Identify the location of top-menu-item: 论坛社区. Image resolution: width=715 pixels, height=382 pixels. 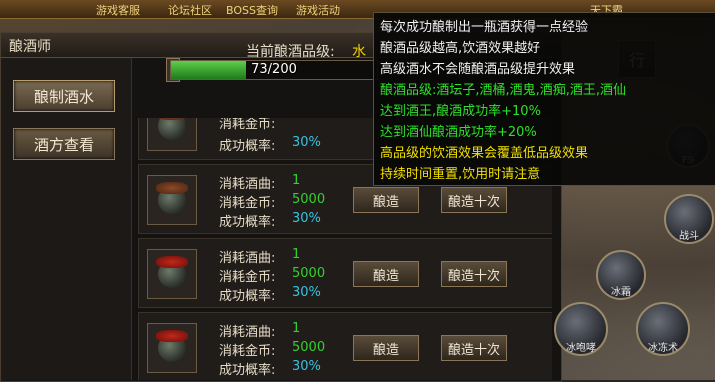
(190, 10).